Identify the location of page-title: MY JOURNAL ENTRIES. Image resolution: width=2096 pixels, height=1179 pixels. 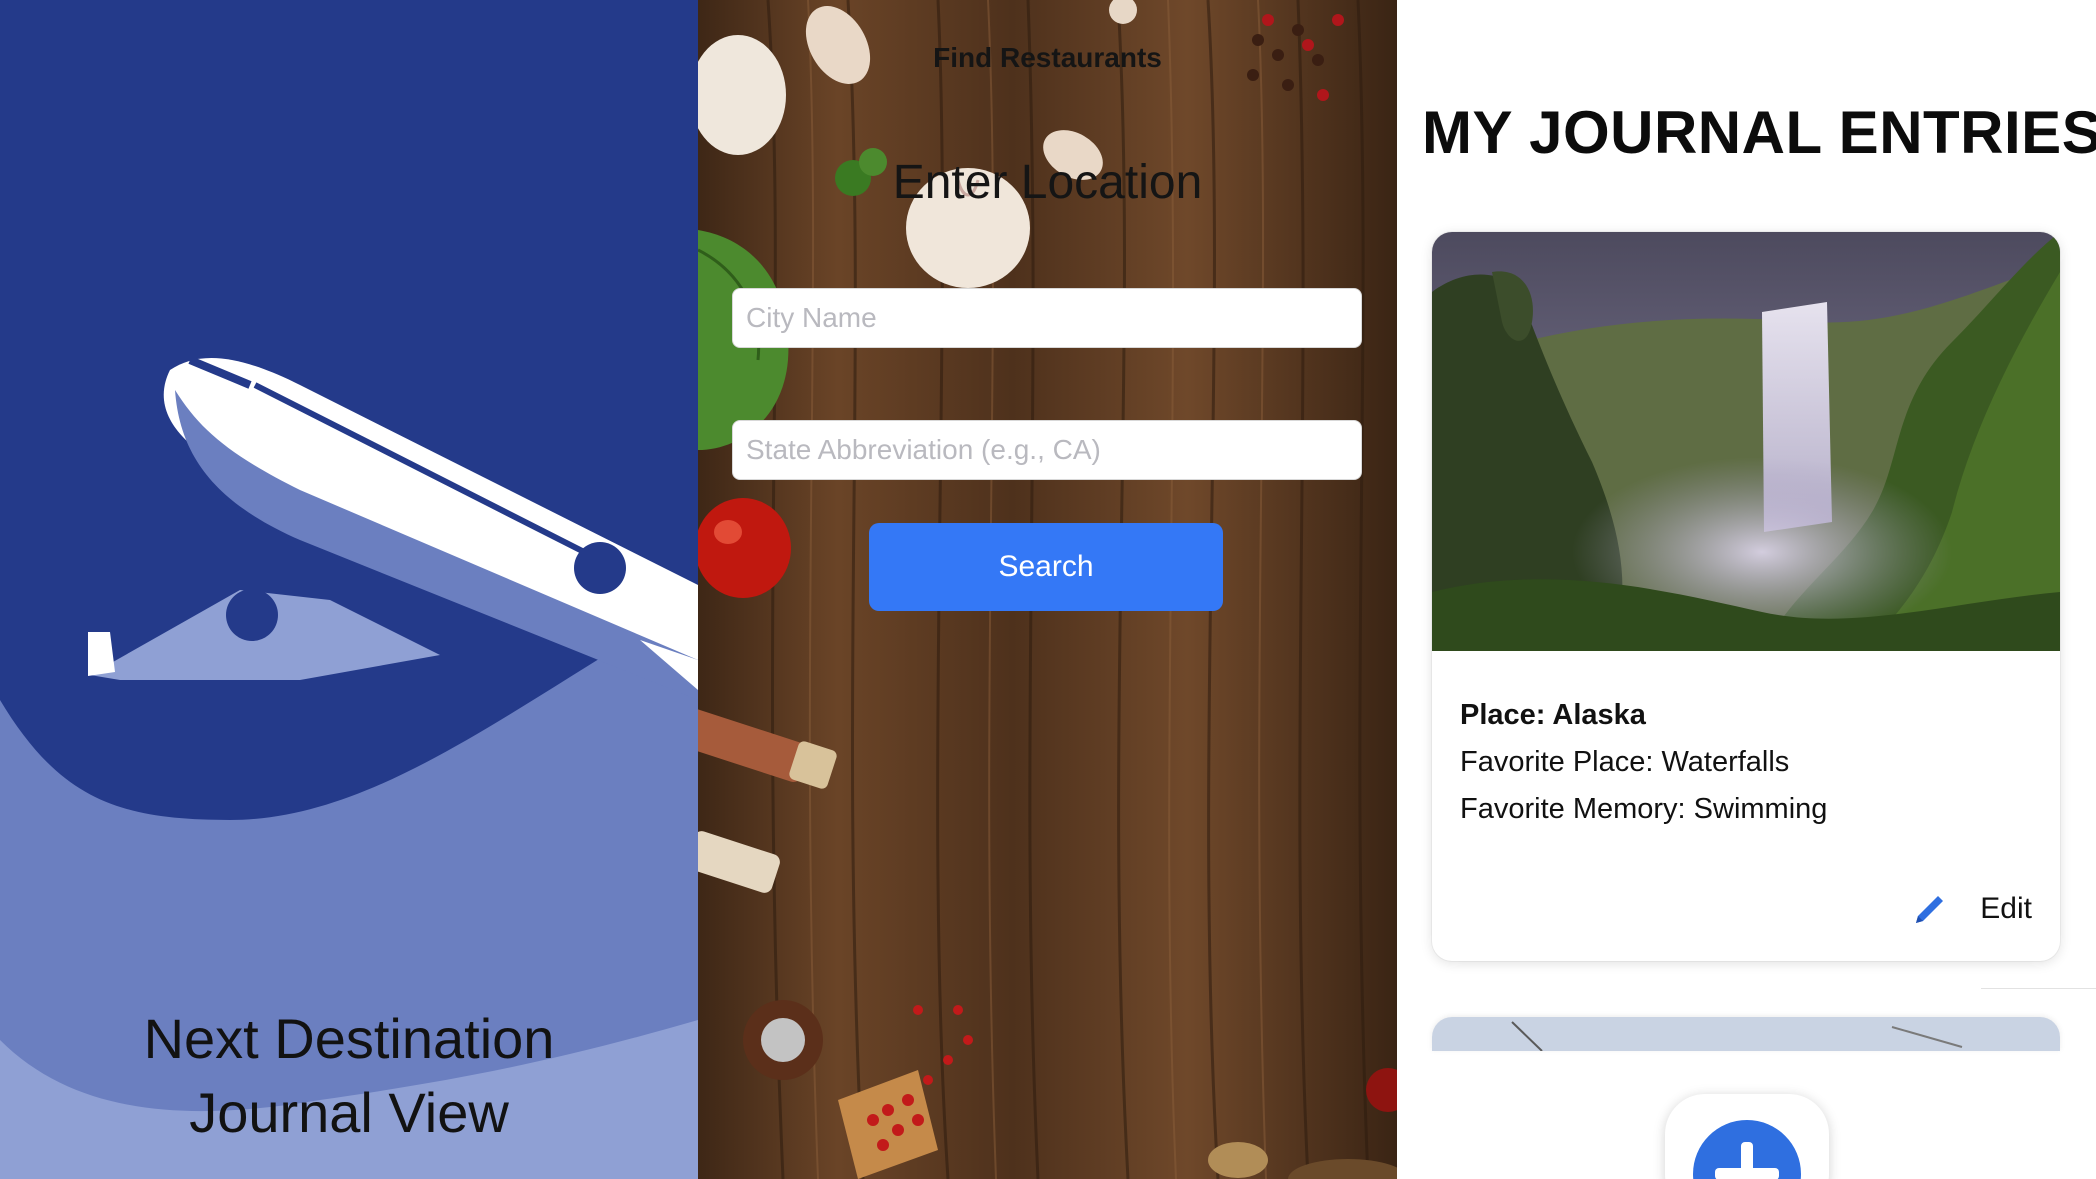
(1759, 132).